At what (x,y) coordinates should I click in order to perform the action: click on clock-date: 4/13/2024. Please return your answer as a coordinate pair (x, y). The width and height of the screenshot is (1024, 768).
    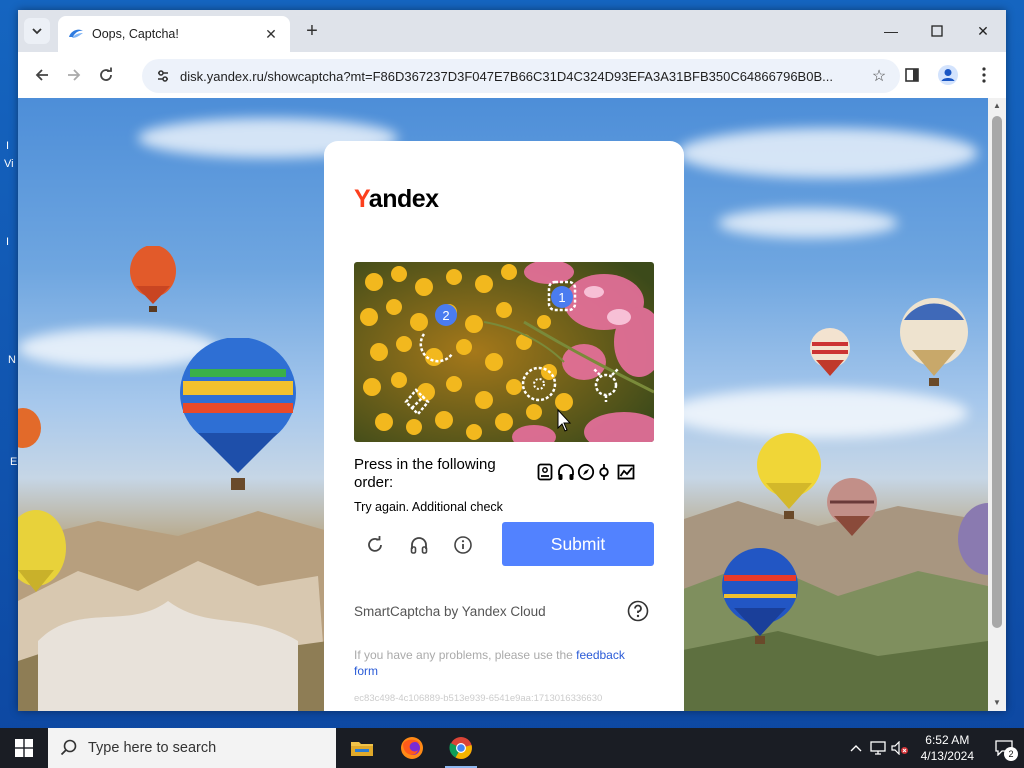
    Looking at the image, I should click on (947, 756).